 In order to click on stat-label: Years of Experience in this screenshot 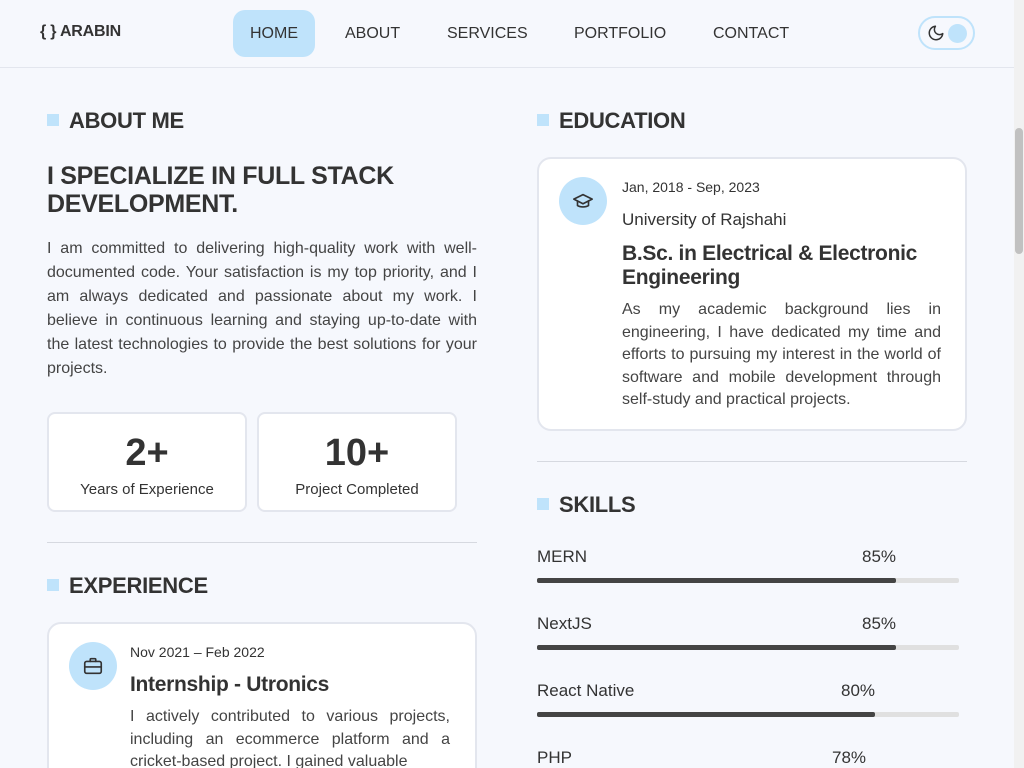, I will do `click(147, 489)`.